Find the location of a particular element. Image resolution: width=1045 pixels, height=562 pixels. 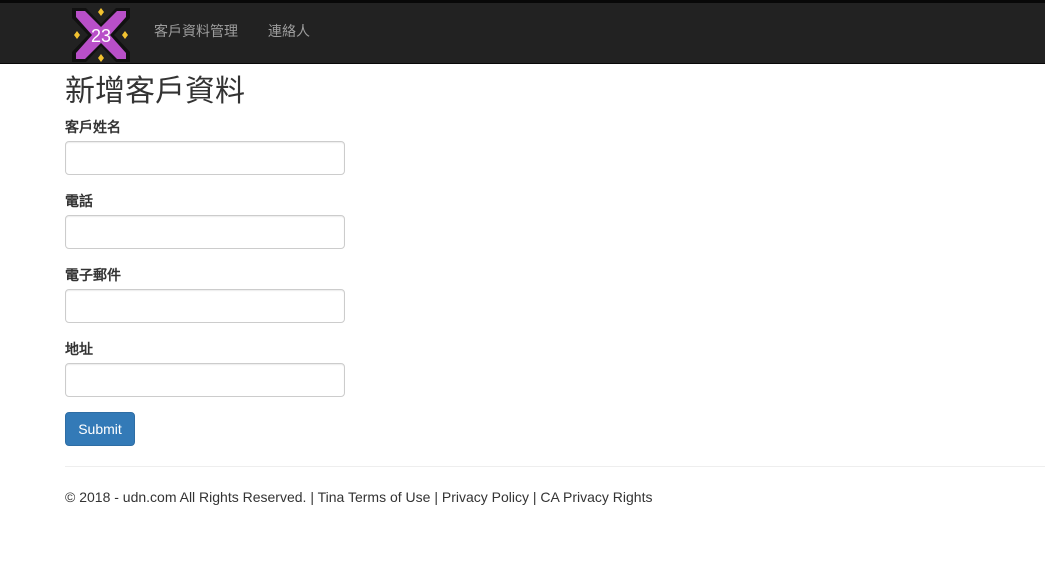

address-label: 地址 is located at coordinates (79, 349).